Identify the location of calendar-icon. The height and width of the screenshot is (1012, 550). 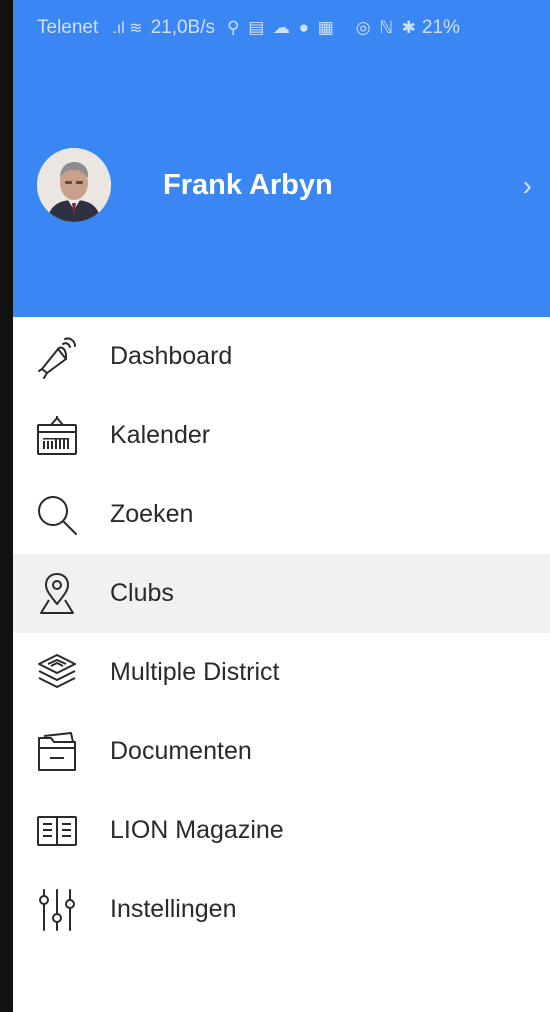
(57, 435).